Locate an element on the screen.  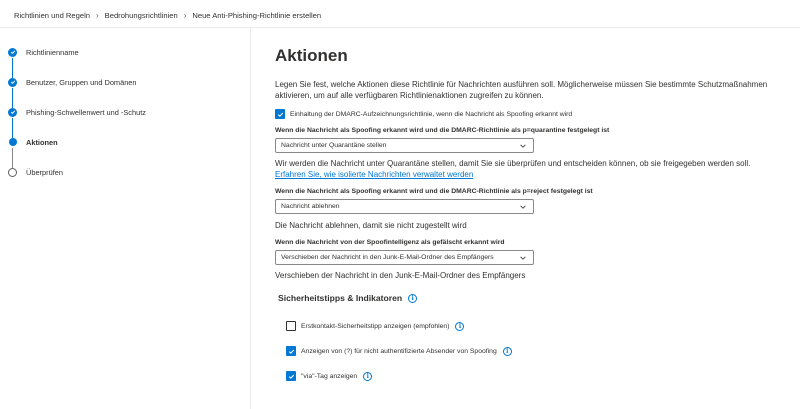
current-step-dot-icon is located at coordinates (12, 142).